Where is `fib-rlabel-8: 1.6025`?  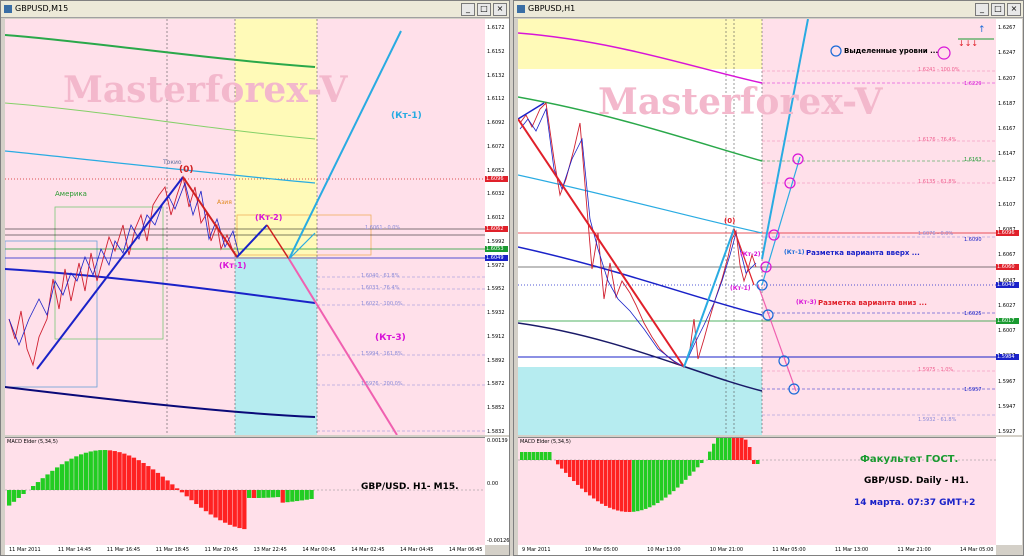 fib-rlabel-8: 1.6025 is located at coordinates (973, 314).